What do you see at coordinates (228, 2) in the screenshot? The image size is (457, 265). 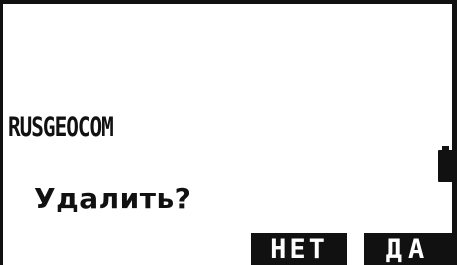 I see `screen-border-top` at bounding box center [228, 2].